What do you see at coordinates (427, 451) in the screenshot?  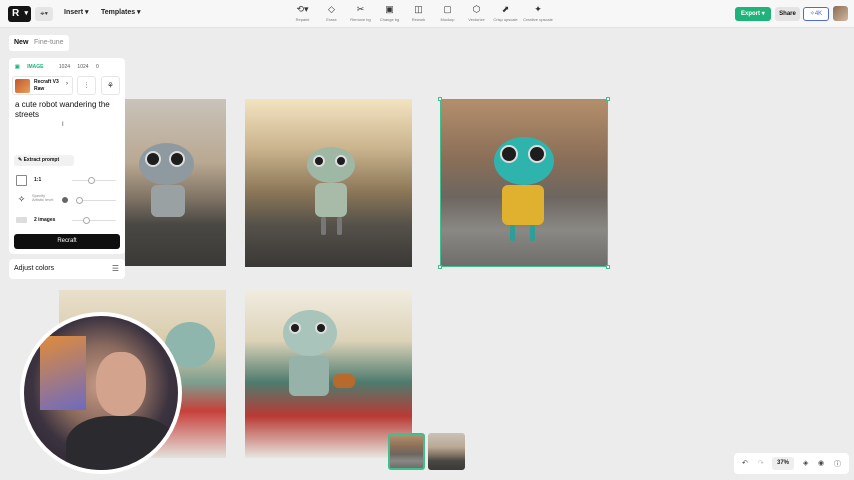 I see `variation-thumbnails` at bounding box center [427, 451].